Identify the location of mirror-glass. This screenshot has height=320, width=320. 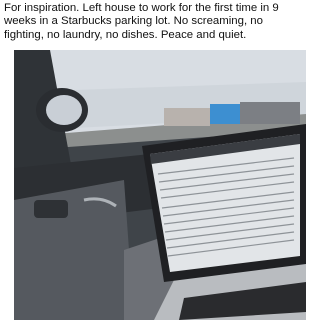
(64, 110).